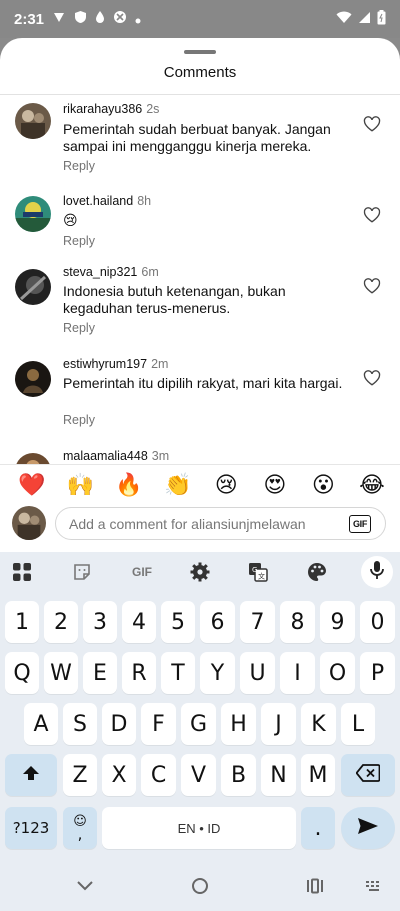 Image resolution: width=400 pixels, height=911 pixels. What do you see at coordinates (32, 487) in the screenshot?
I see `emoji-heart: ❤️` at bounding box center [32, 487].